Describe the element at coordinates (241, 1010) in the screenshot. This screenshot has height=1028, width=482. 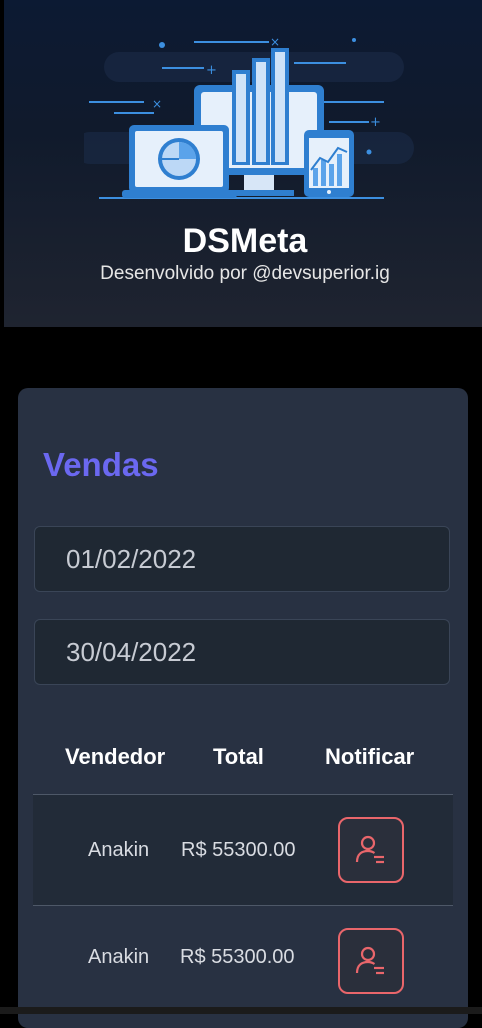
I see `system-bottom-bar` at that location.